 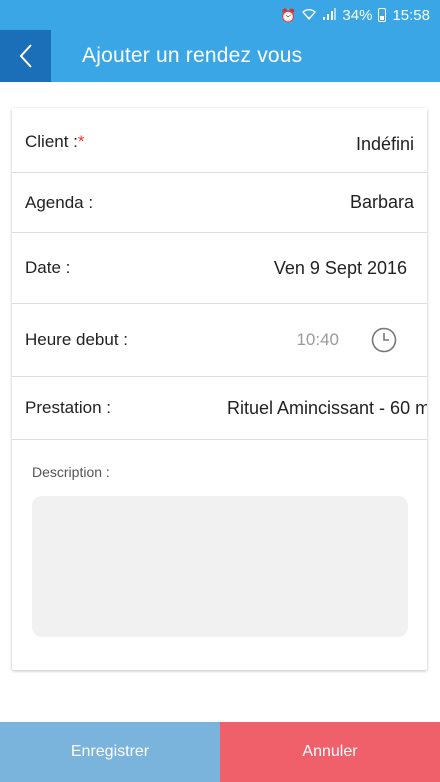 I want to click on wifi-icon, so click(x=309, y=15).